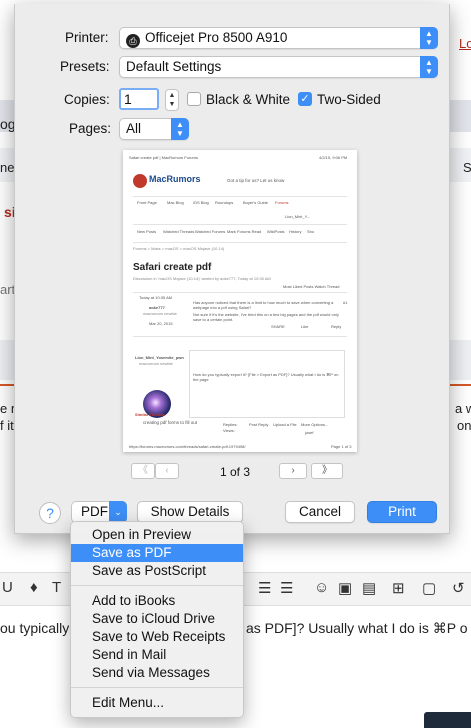  What do you see at coordinates (224, 202) in the screenshot?
I see `preview-nav-3: Roundups` at bounding box center [224, 202].